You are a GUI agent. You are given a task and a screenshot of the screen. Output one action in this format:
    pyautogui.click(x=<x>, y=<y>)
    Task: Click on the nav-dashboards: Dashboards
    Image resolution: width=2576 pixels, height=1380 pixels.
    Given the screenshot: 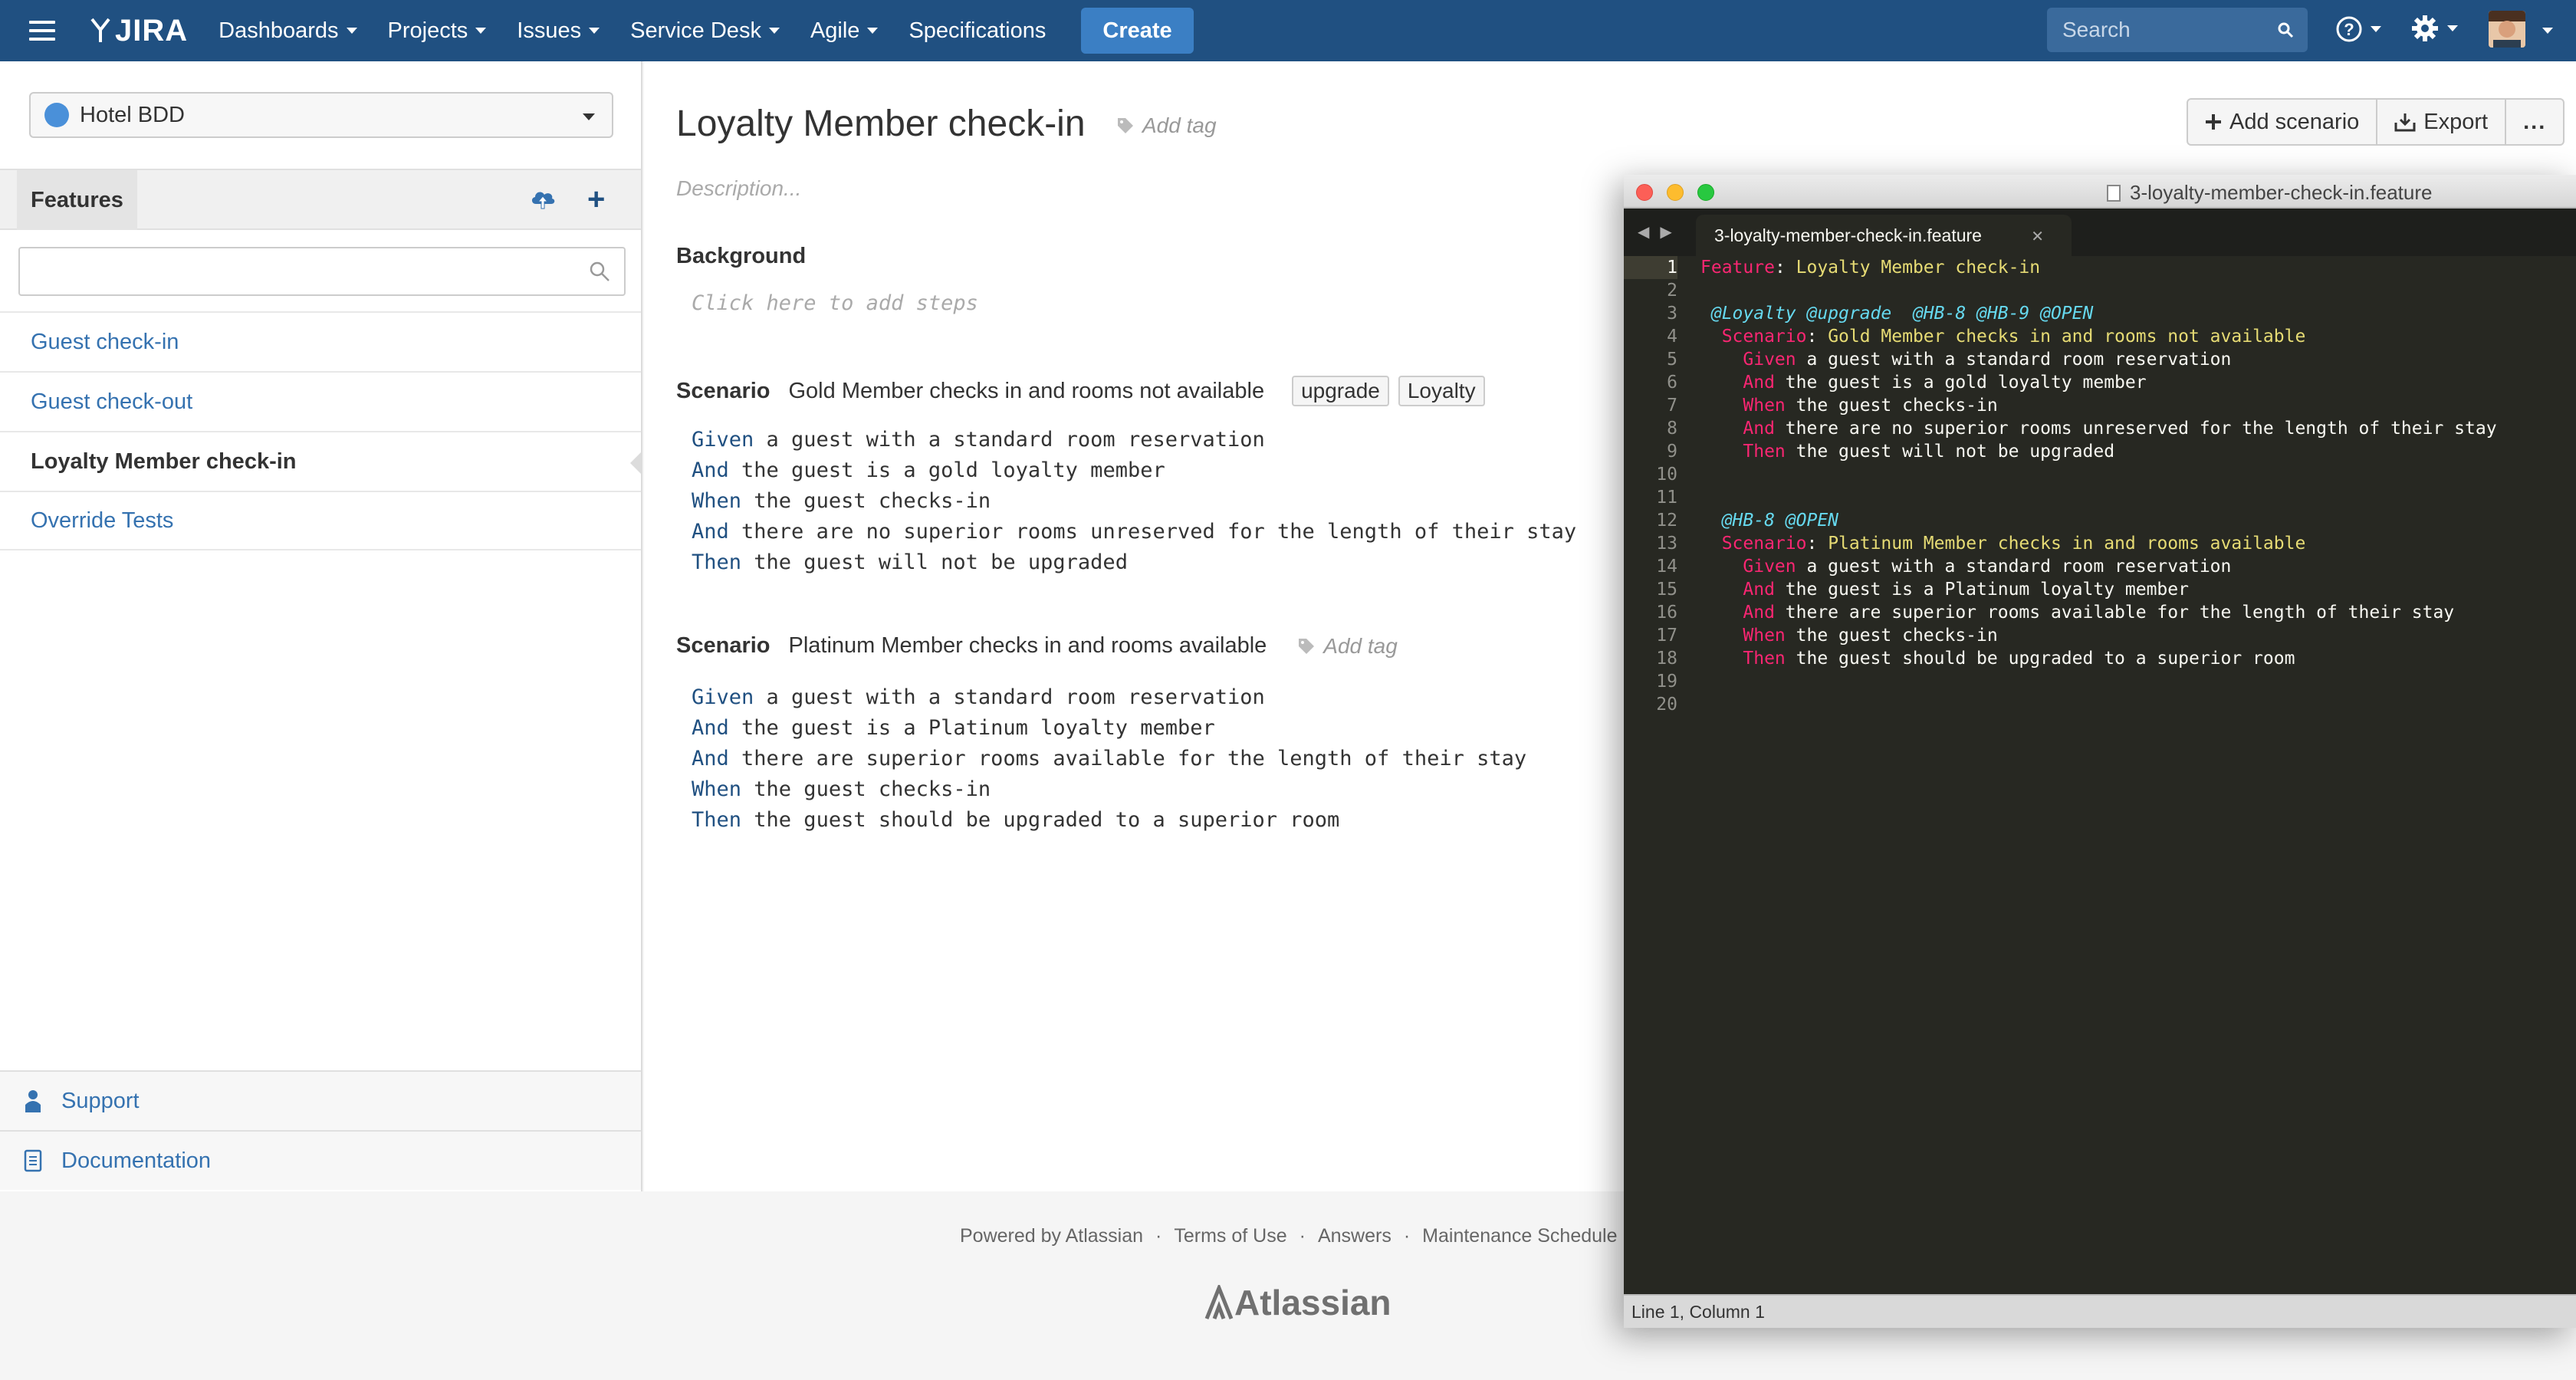 What is the action you would take?
    pyautogui.click(x=288, y=31)
    